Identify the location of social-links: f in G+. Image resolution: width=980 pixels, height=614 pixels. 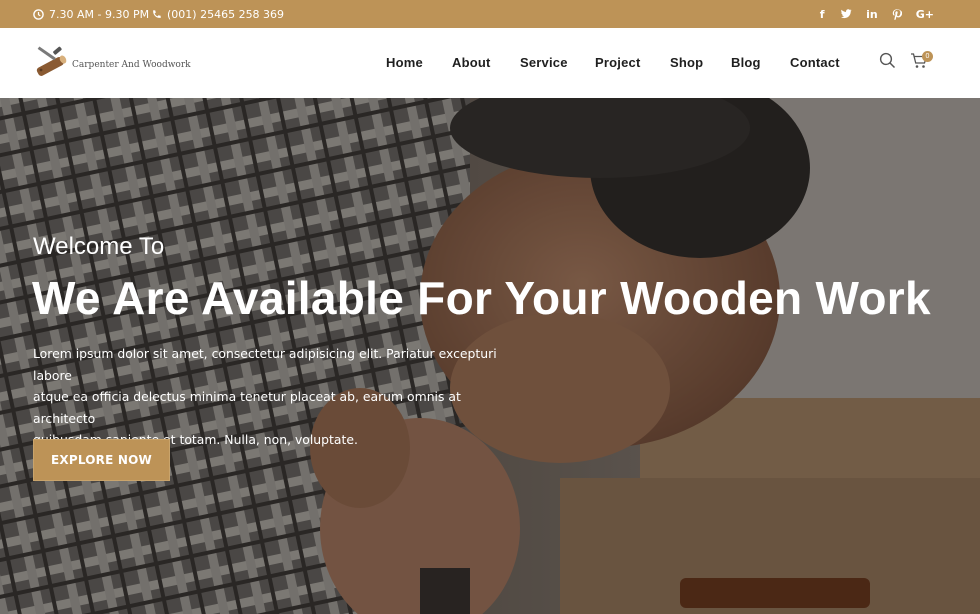
(875, 14).